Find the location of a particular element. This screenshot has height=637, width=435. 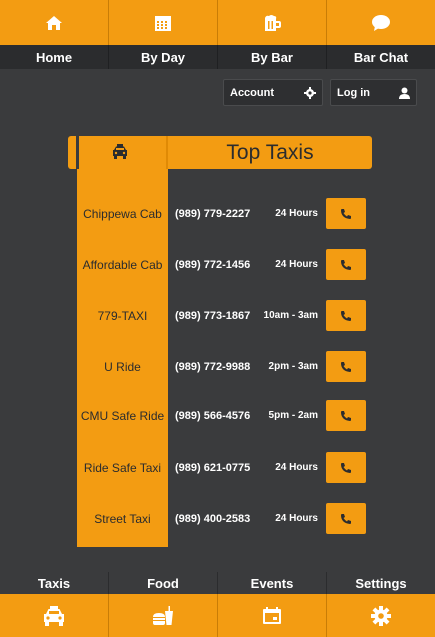

taxi-title-icon is located at coordinates (120, 151).